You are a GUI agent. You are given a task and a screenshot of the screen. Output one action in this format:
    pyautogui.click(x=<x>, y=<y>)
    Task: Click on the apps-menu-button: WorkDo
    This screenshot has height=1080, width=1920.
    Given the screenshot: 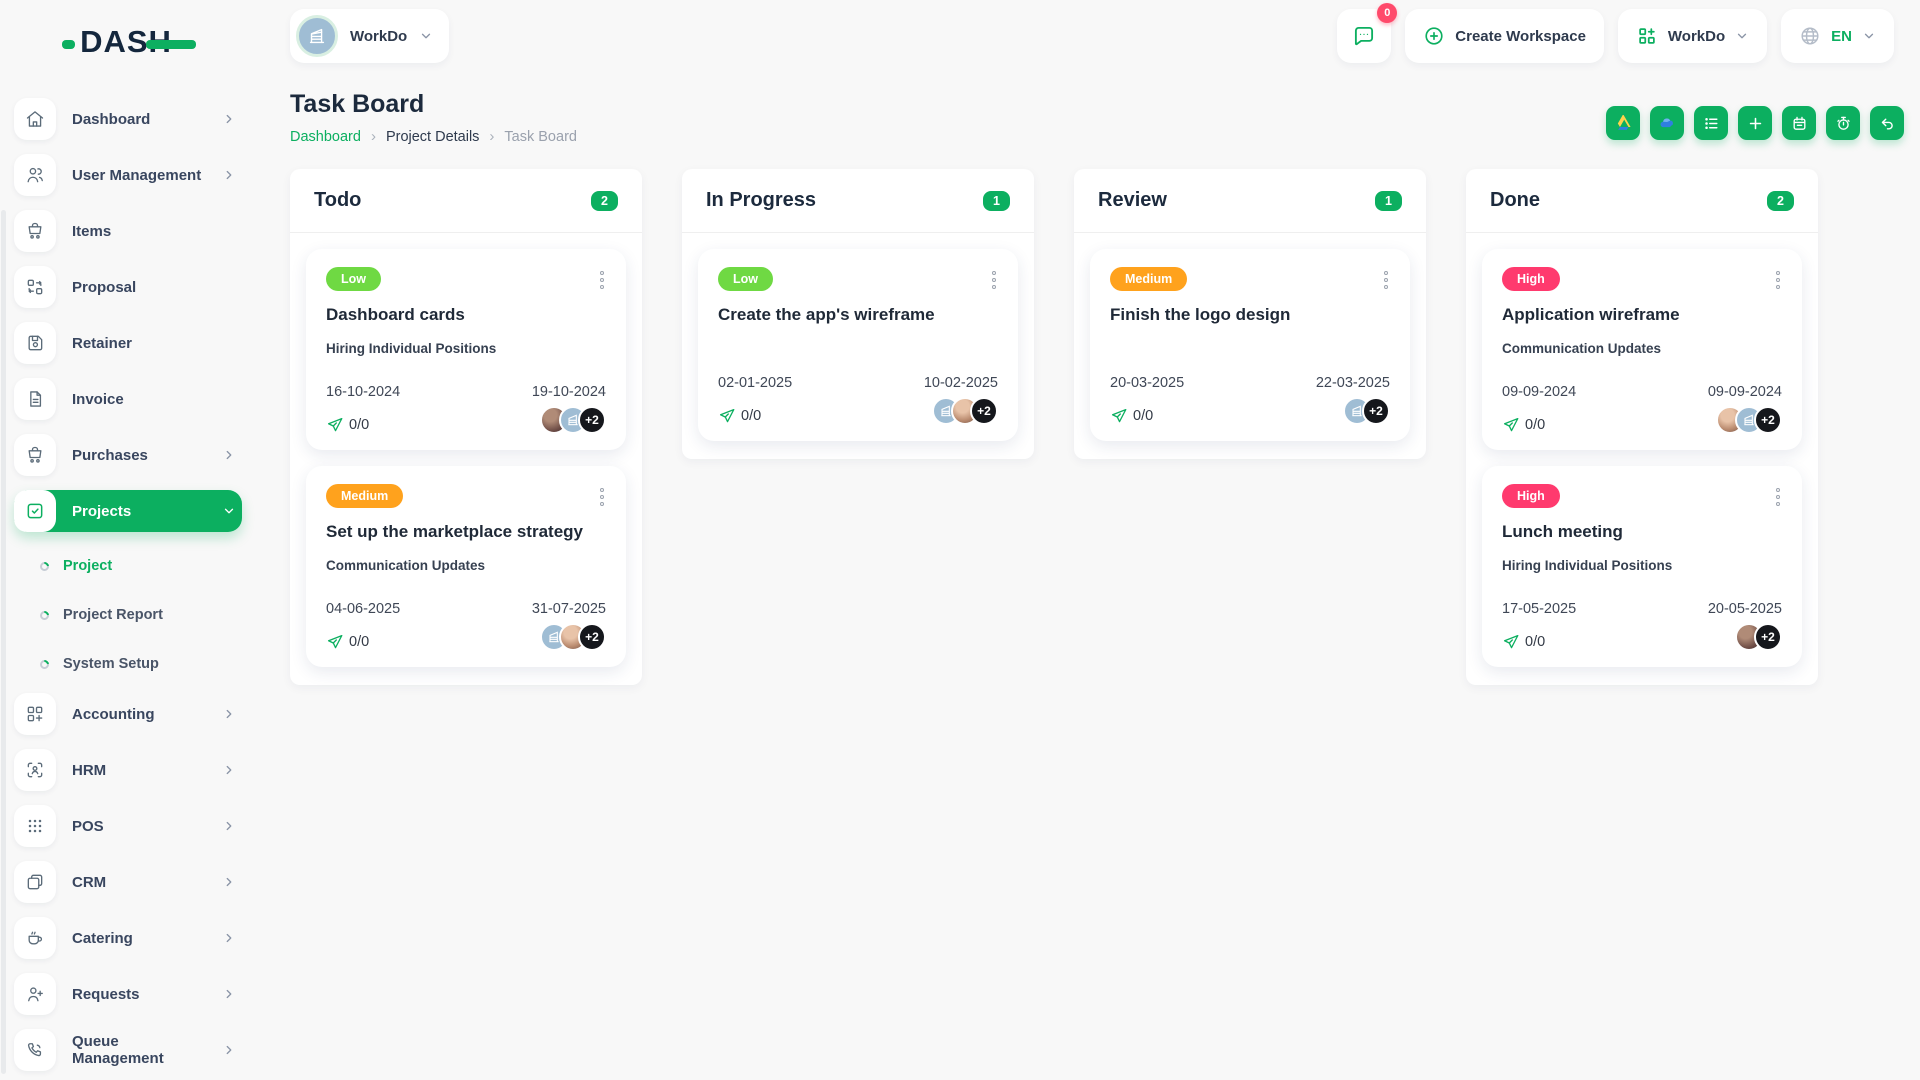 What is the action you would take?
    pyautogui.click(x=1692, y=36)
    